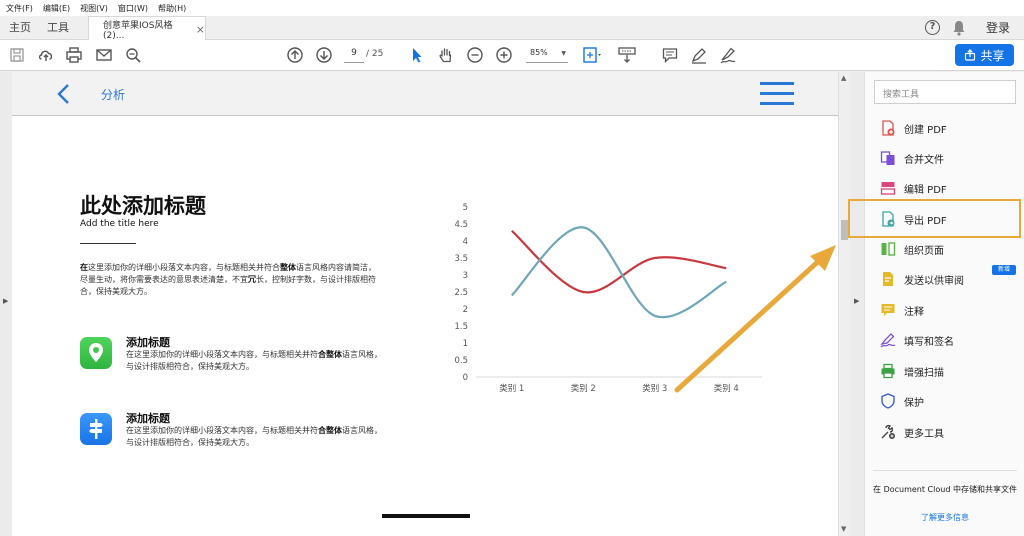 Image resolution: width=1024 pixels, height=536 pixels. I want to click on tool-send-review: 发送以供审阅, so click(922, 279).